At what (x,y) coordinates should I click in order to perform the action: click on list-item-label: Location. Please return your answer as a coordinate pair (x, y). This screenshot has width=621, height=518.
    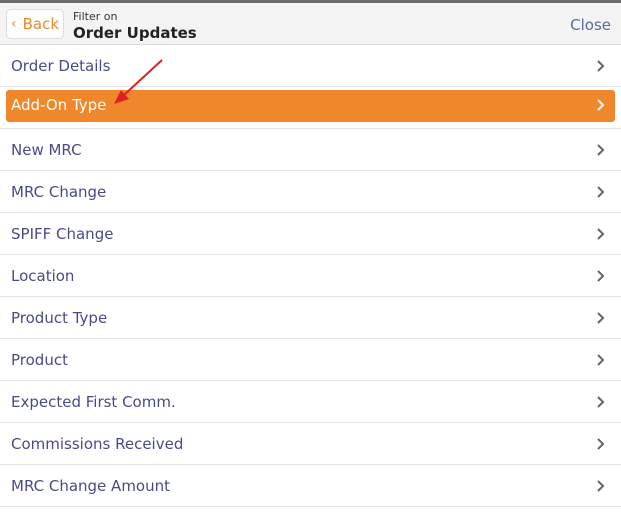
    Looking at the image, I should click on (43, 276).